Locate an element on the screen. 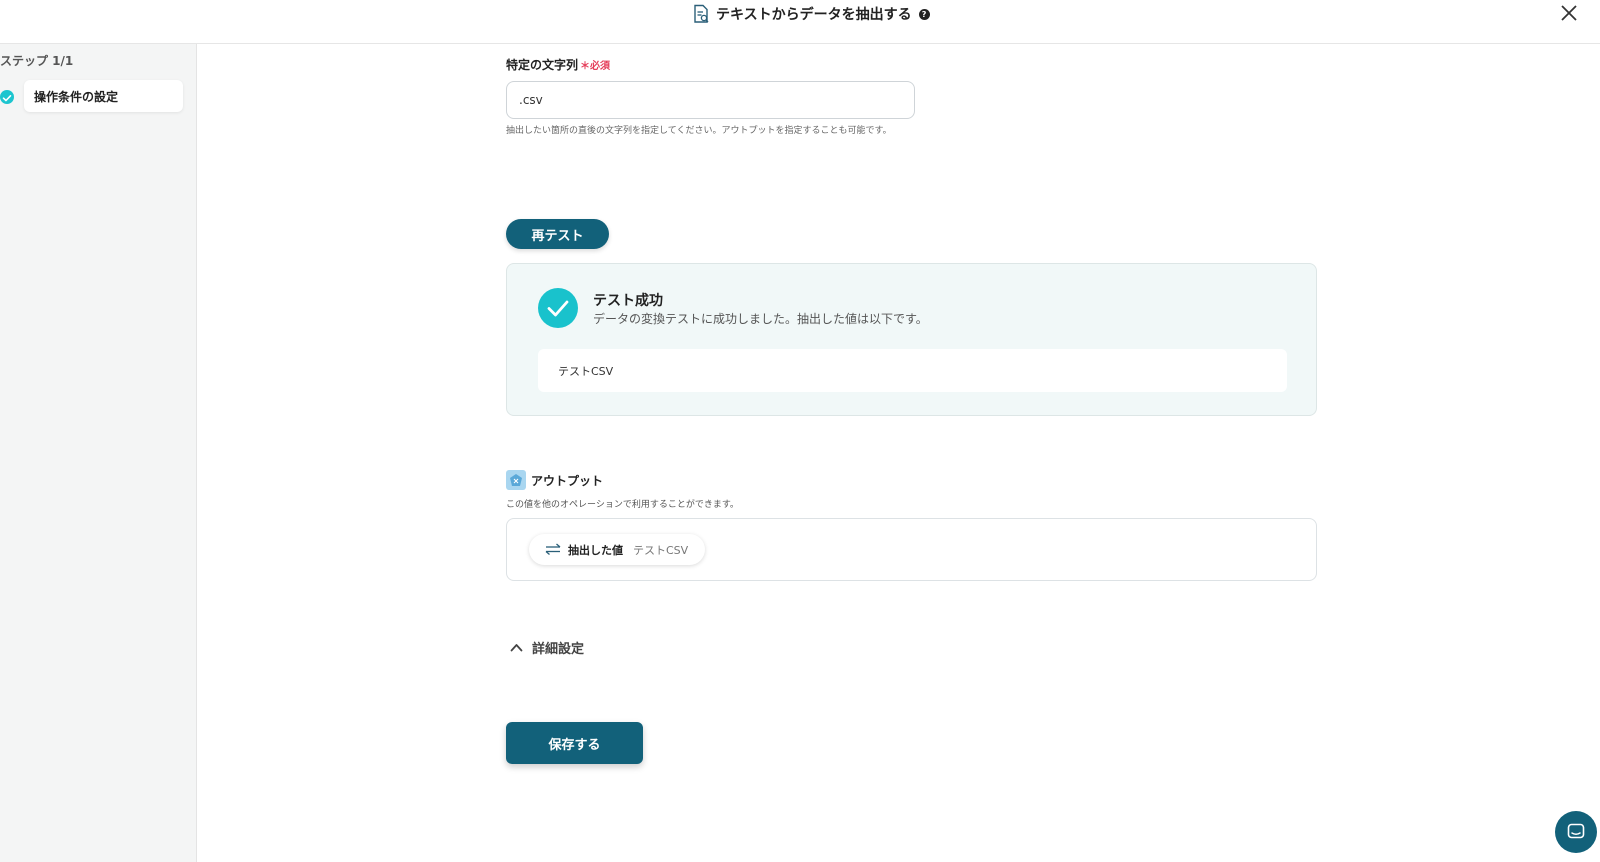 The height and width of the screenshot is (862, 1600). output-chip-extracted-value: 抽出した値 テストCSV is located at coordinates (617, 549).